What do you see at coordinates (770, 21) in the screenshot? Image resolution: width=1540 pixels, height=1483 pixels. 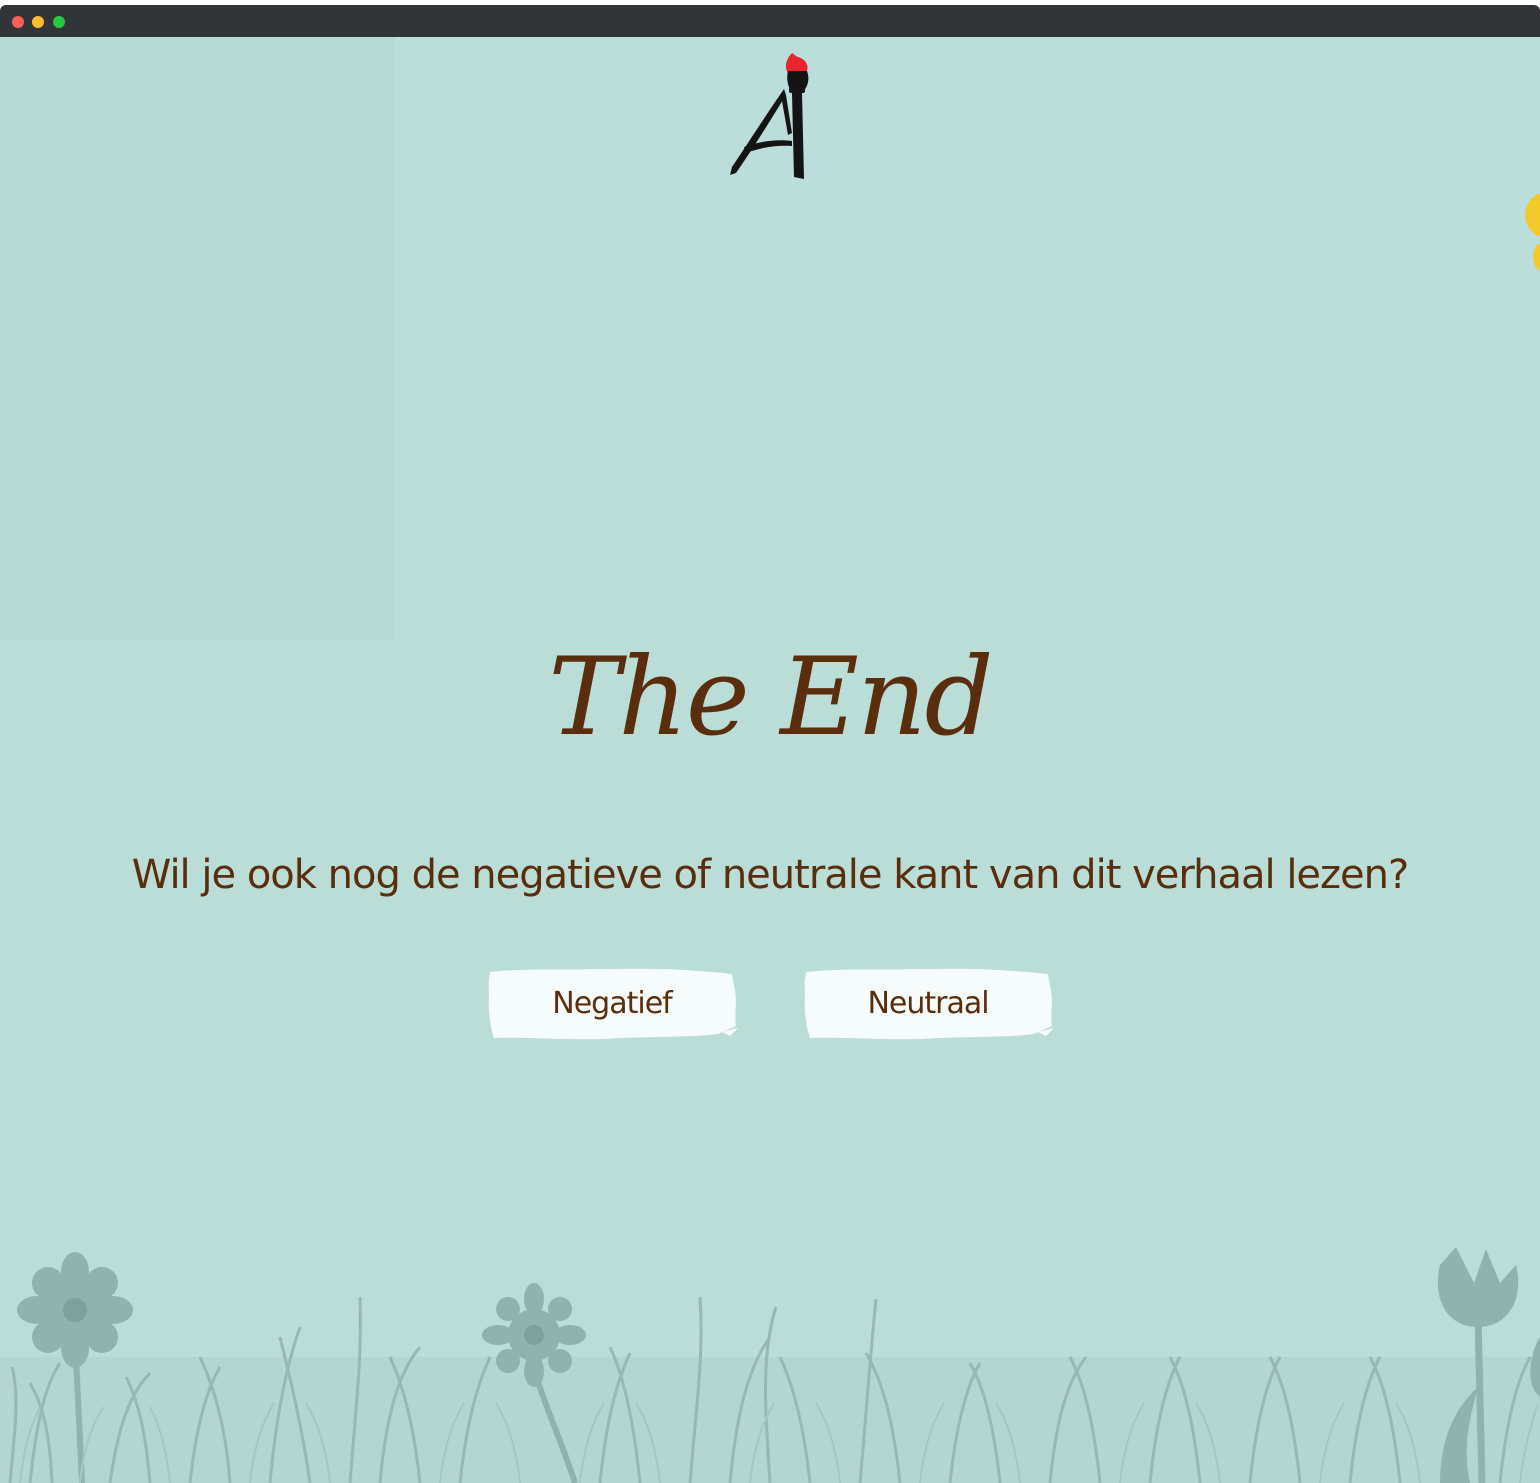 I see `window-titlebar` at bounding box center [770, 21].